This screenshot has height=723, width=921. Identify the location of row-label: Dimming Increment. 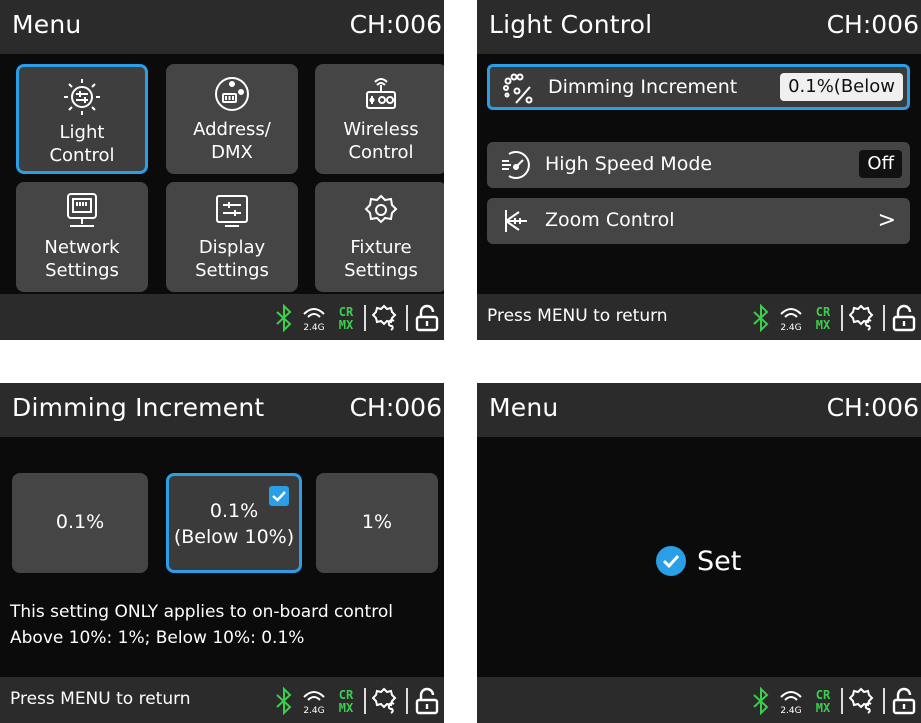
(643, 87).